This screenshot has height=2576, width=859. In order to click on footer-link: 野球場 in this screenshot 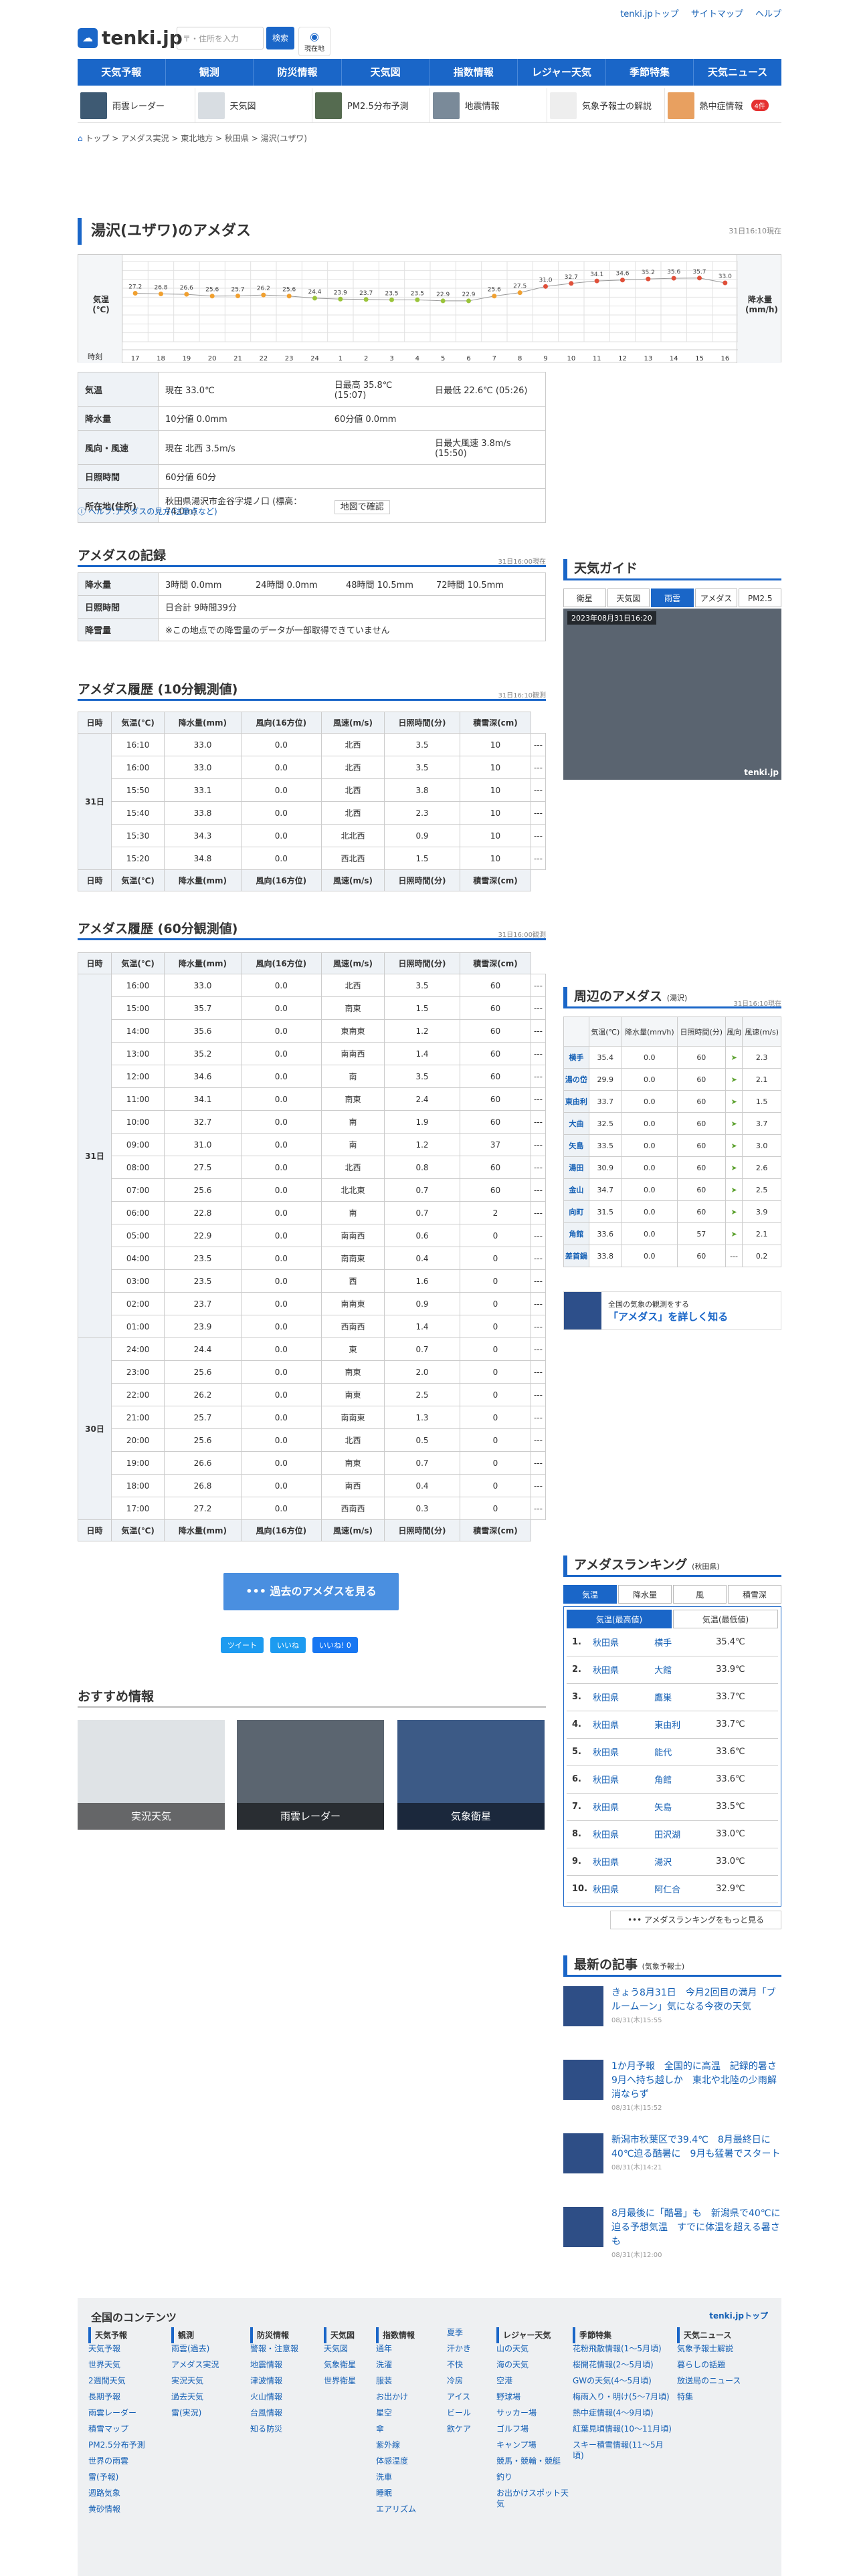, I will do `click(532, 2396)`.